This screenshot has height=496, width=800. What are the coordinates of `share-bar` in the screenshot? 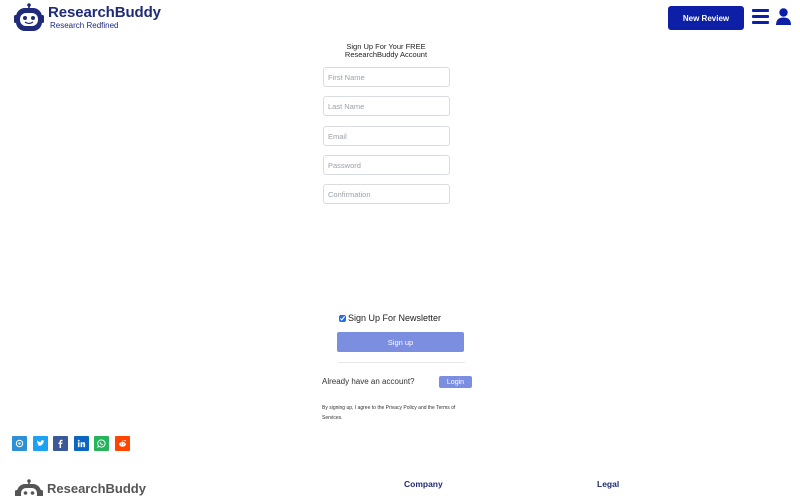 It's located at (73, 443).